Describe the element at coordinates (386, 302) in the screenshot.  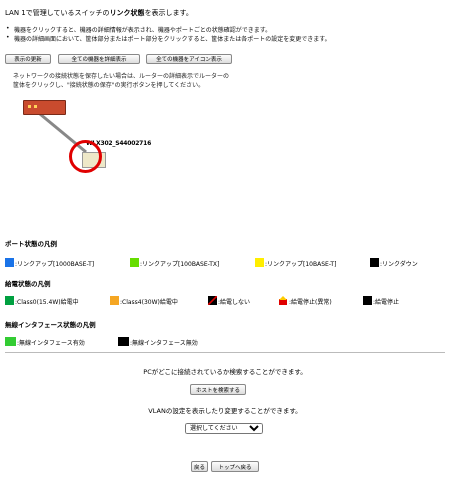
I see `legend-label: :給電停止` at that location.